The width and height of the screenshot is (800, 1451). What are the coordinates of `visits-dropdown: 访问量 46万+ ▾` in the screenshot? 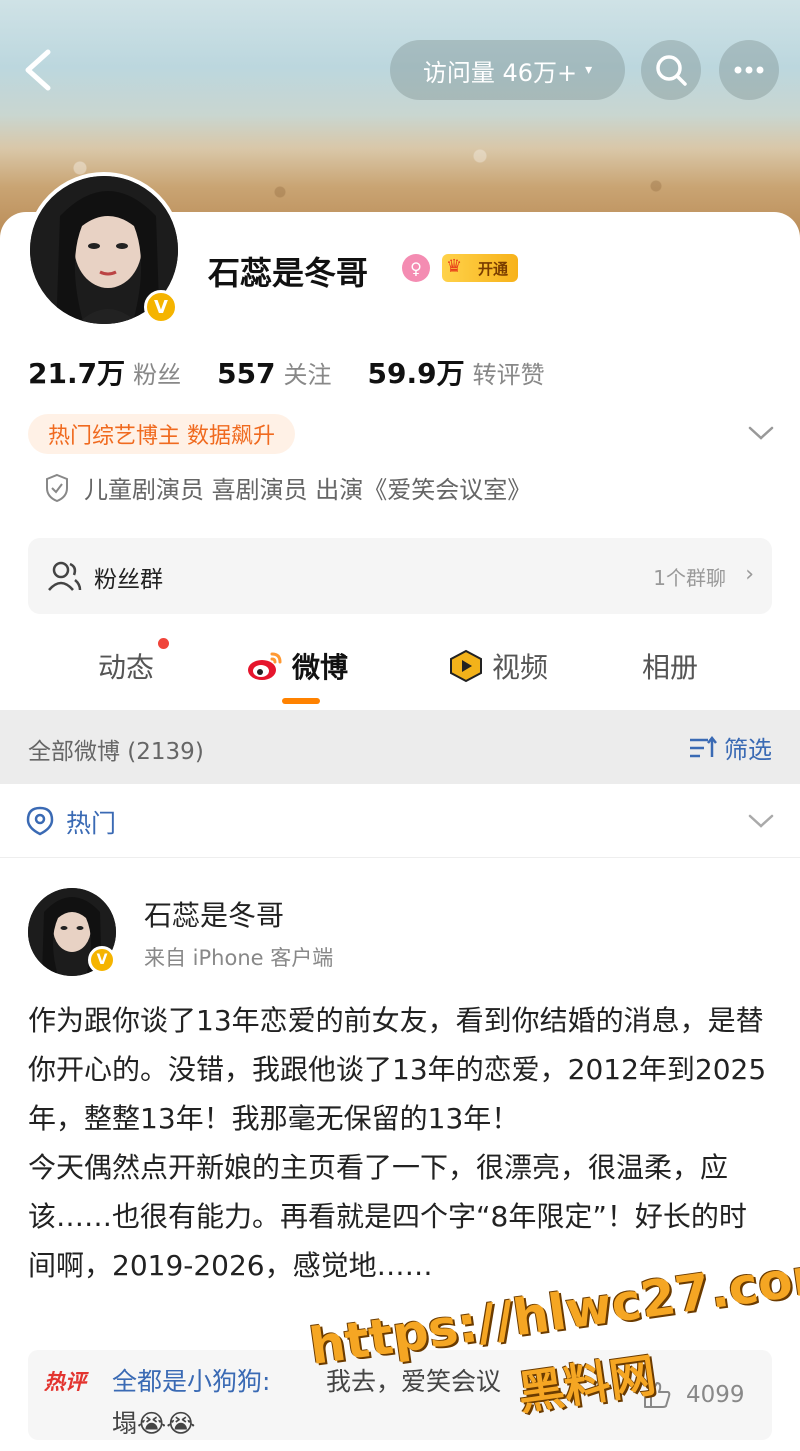 It's located at (507, 70).